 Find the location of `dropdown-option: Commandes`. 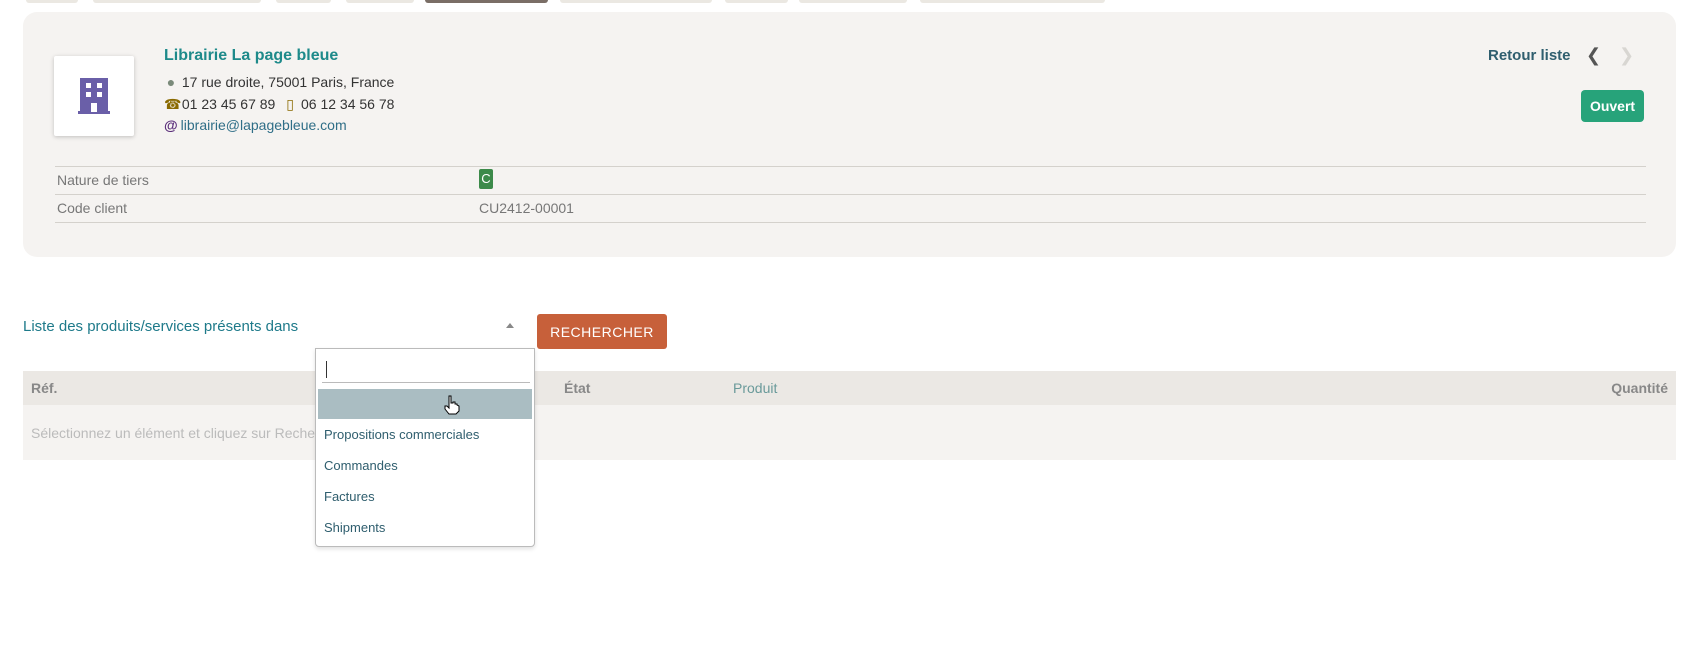

dropdown-option: Commandes is located at coordinates (425, 466).